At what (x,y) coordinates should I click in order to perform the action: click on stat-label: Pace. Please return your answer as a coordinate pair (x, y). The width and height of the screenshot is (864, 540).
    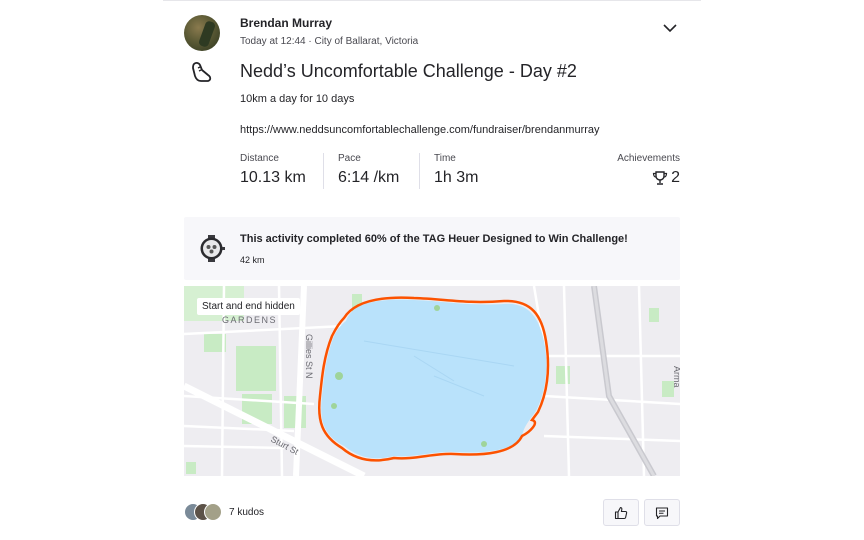
    Looking at the image, I should click on (349, 158).